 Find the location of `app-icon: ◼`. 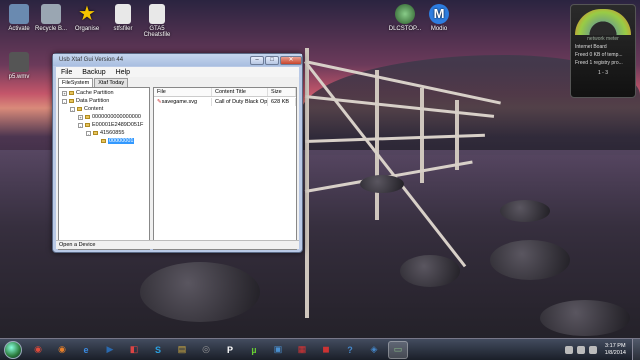

app-icon: ◼ is located at coordinates (326, 350).